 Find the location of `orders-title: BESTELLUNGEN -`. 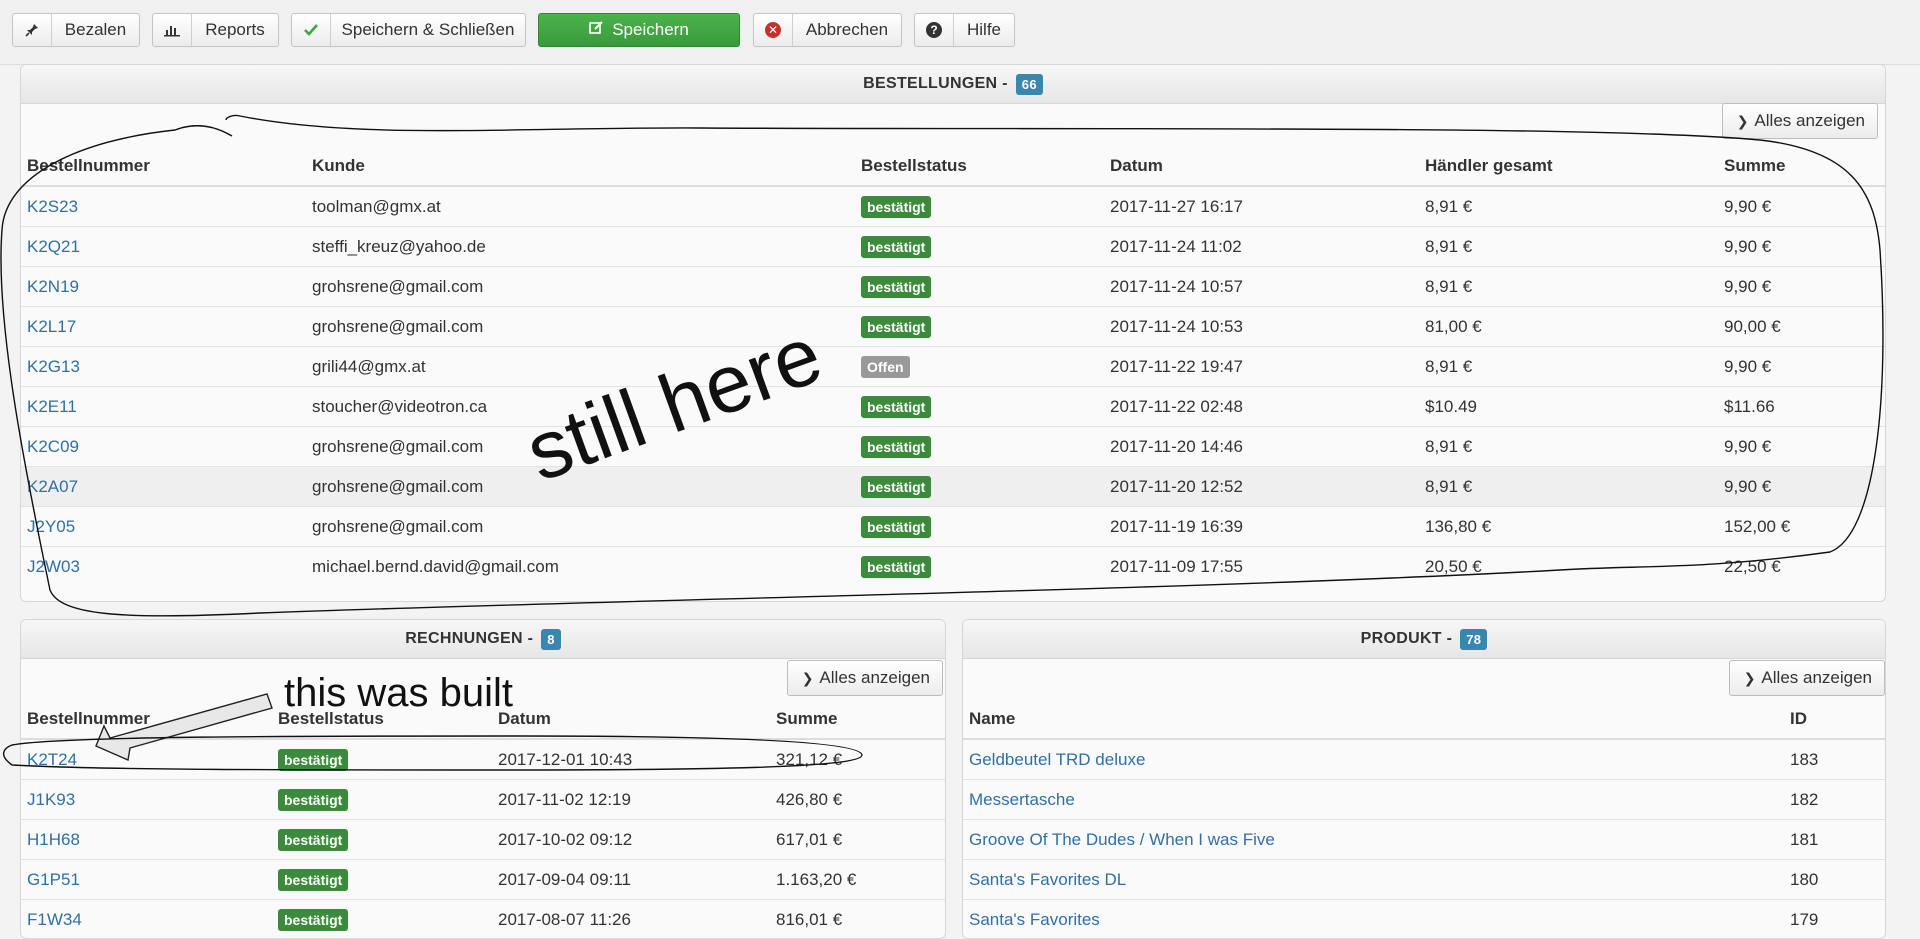

orders-title: BESTELLUNGEN - is located at coordinates (935, 84).